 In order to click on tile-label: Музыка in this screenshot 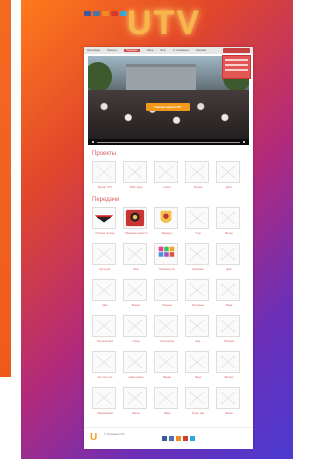, I will do `click(167, 305)`.